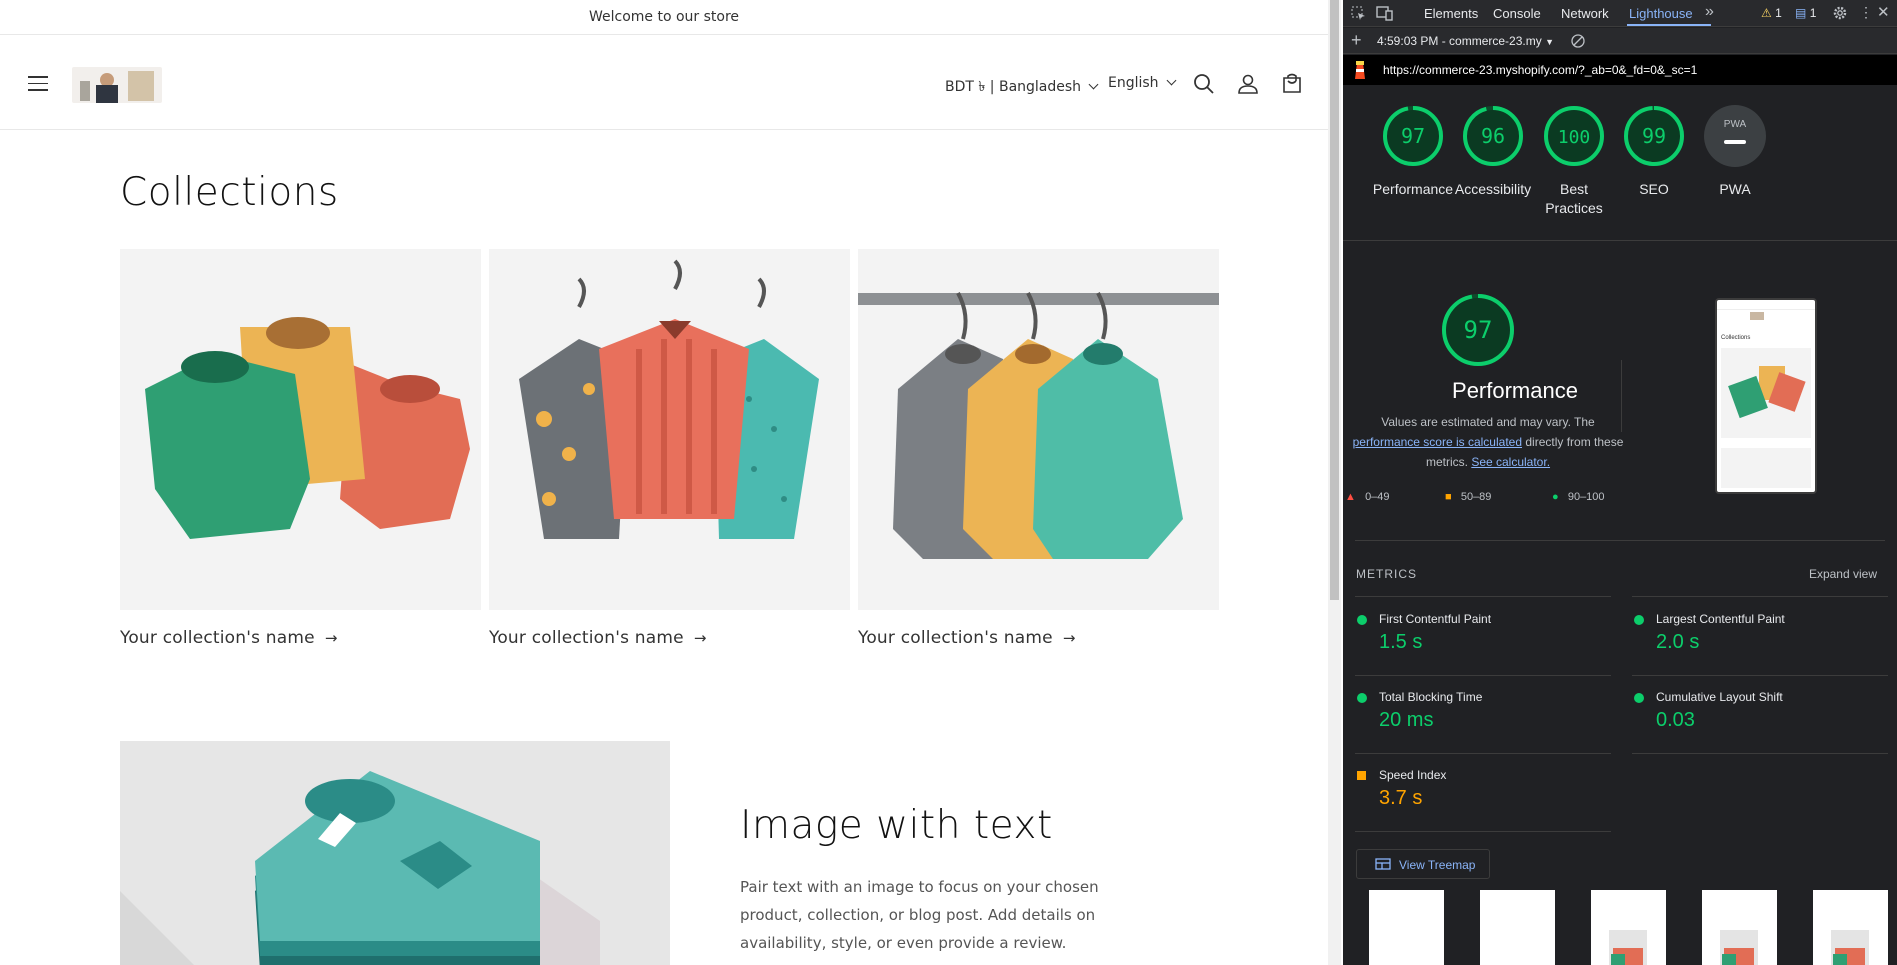  Describe the element at coordinates (1805, 13) in the screenshot. I see `messages-badge: ▤ 1` at that location.